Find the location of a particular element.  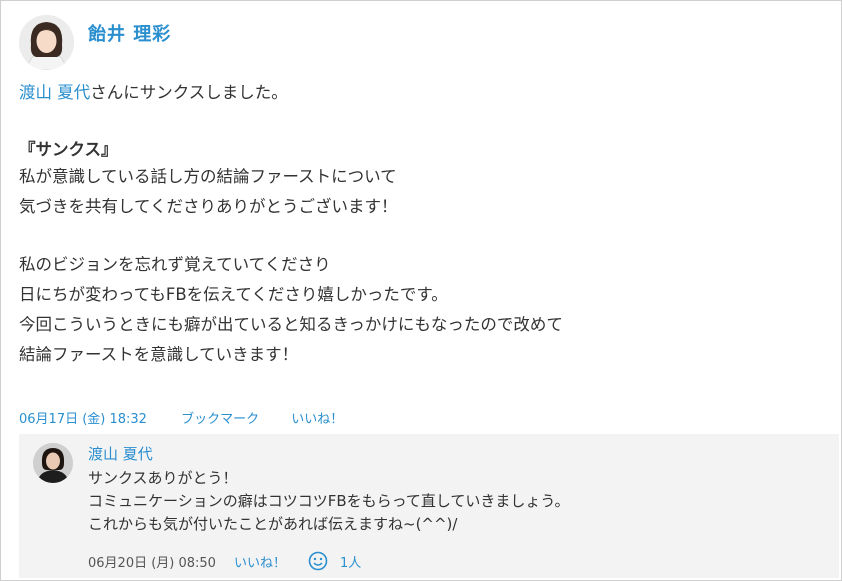

reply-date: 06月20日 (月) 08:50 is located at coordinates (152, 563).